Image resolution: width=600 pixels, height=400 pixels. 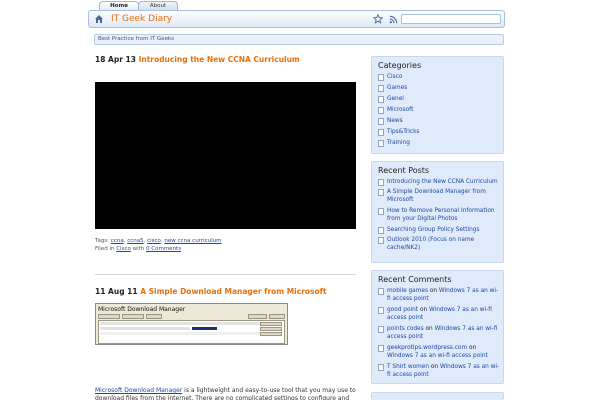 What do you see at coordinates (378, 19) in the screenshot?
I see `bookmark-button` at bounding box center [378, 19].